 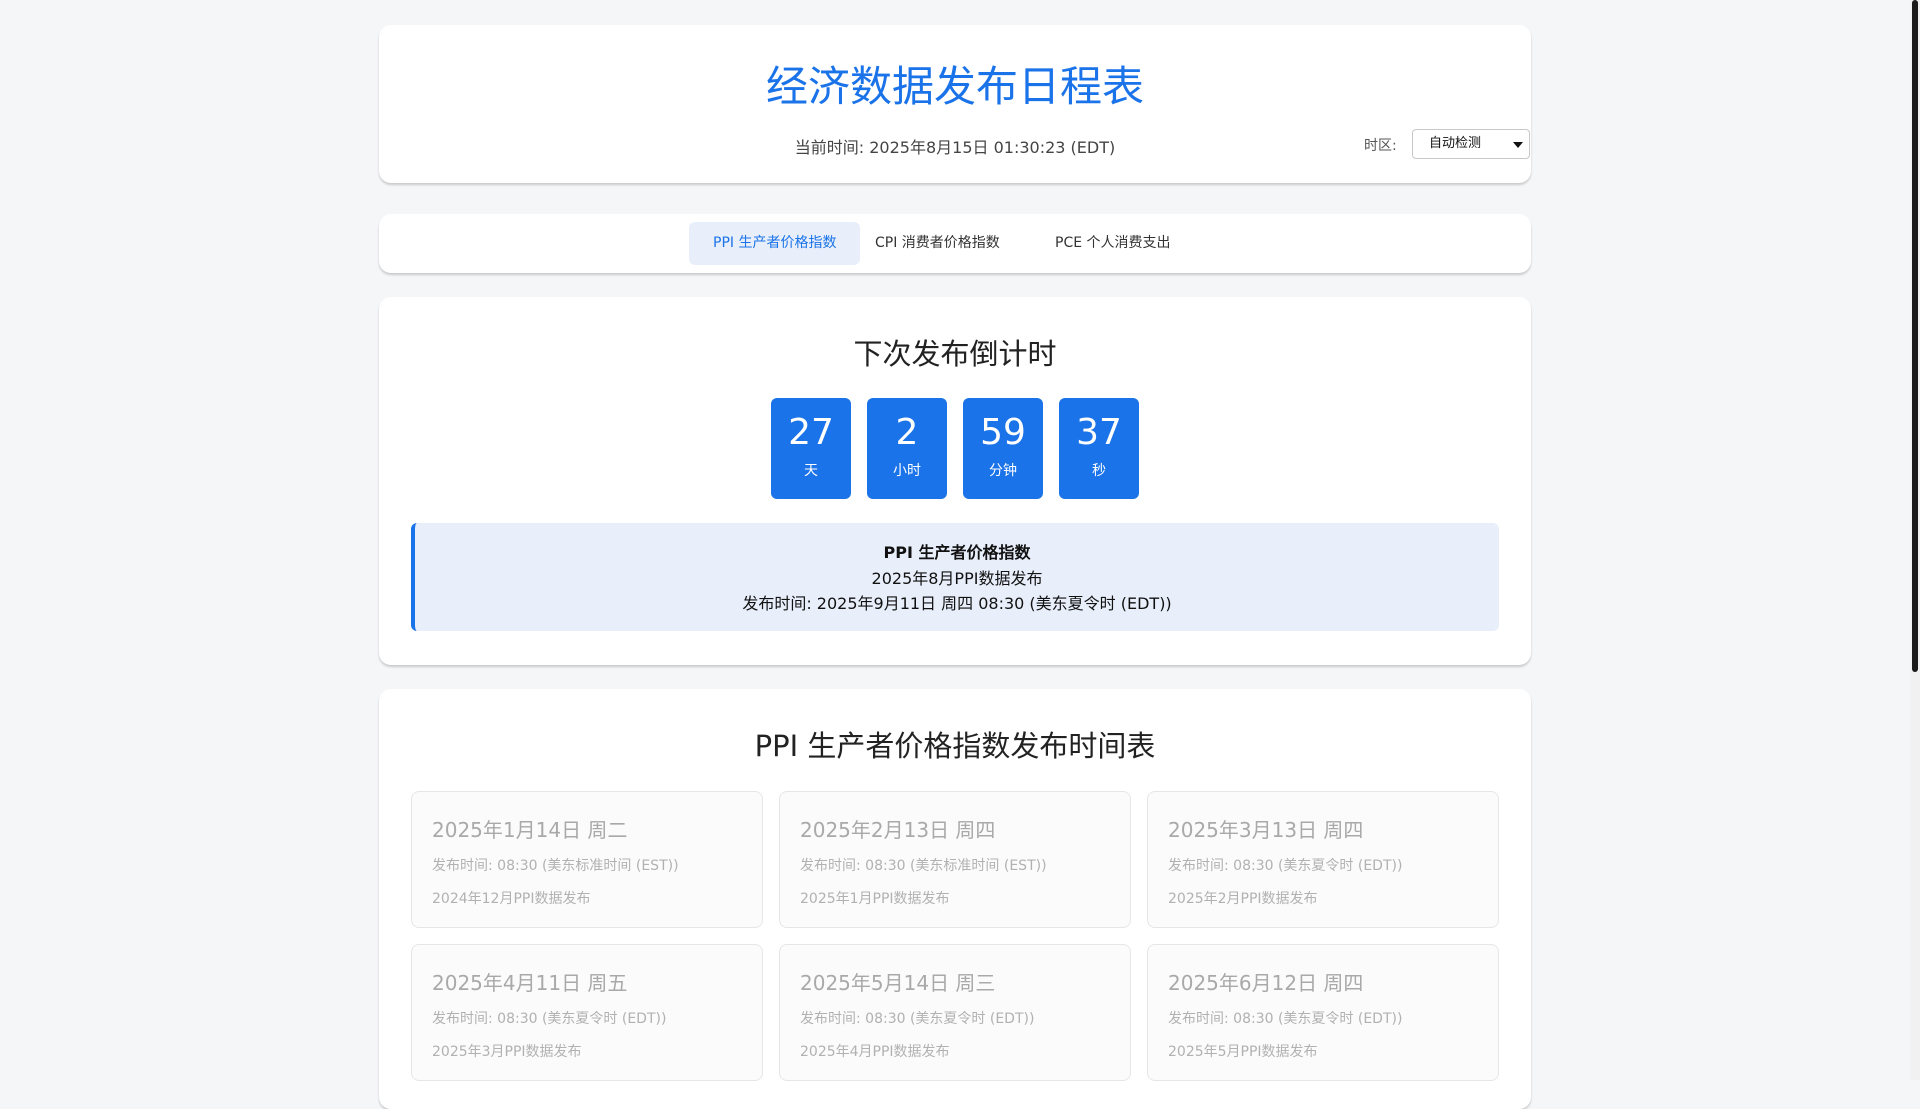 I want to click on schedule-item-desc: 2025年2月PPI数据发布, so click(x=1243, y=899).